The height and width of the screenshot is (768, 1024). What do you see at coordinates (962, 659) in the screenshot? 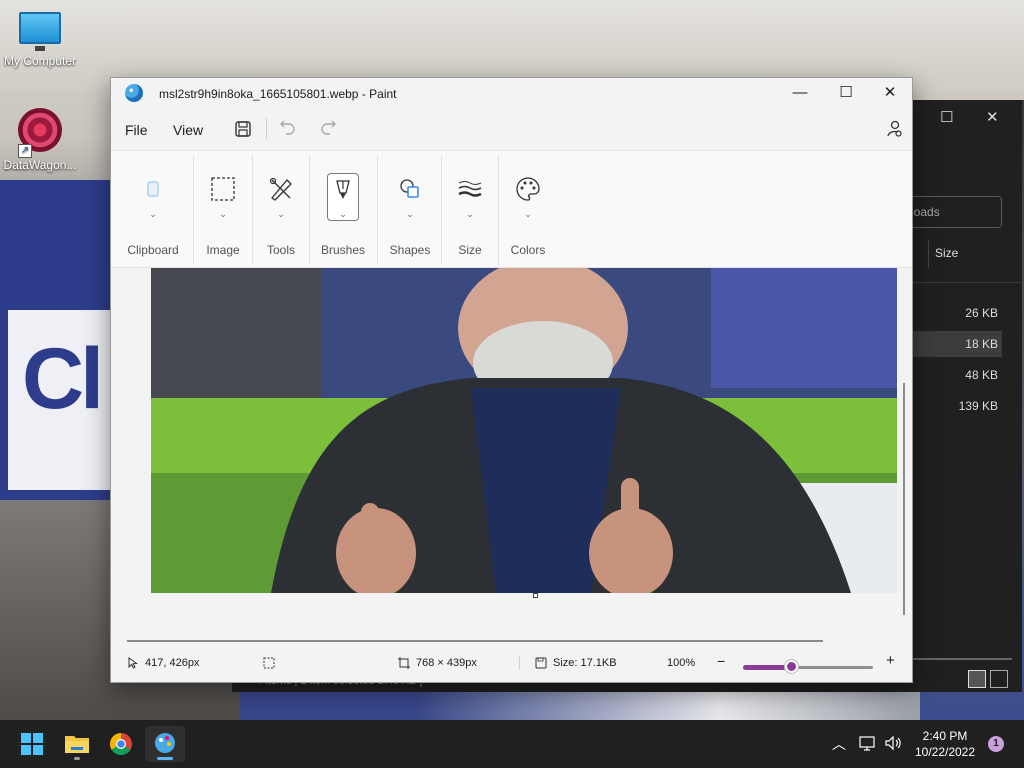
I see `scrollbar` at bounding box center [962, 659].